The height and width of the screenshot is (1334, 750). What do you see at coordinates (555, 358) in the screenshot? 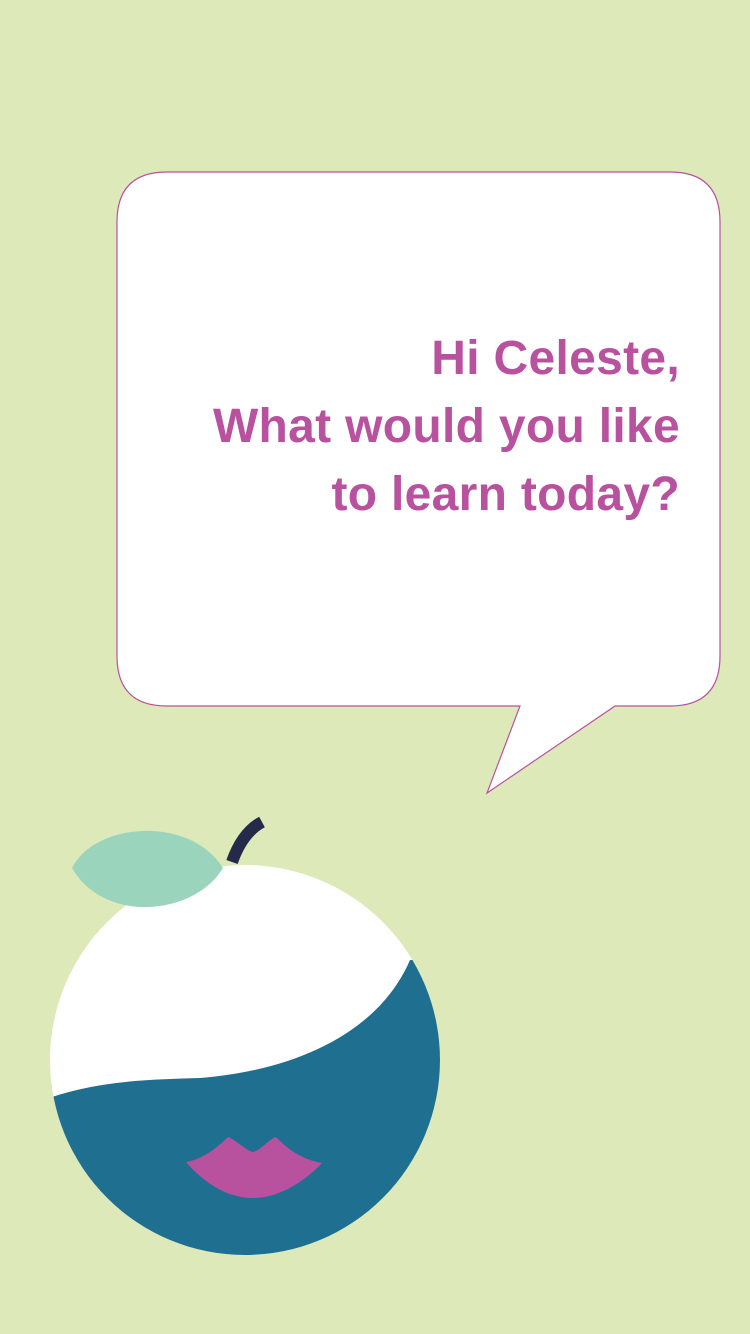
I see `greeting-line-name: Hi Celeste,` at bounding box center [555, 358].